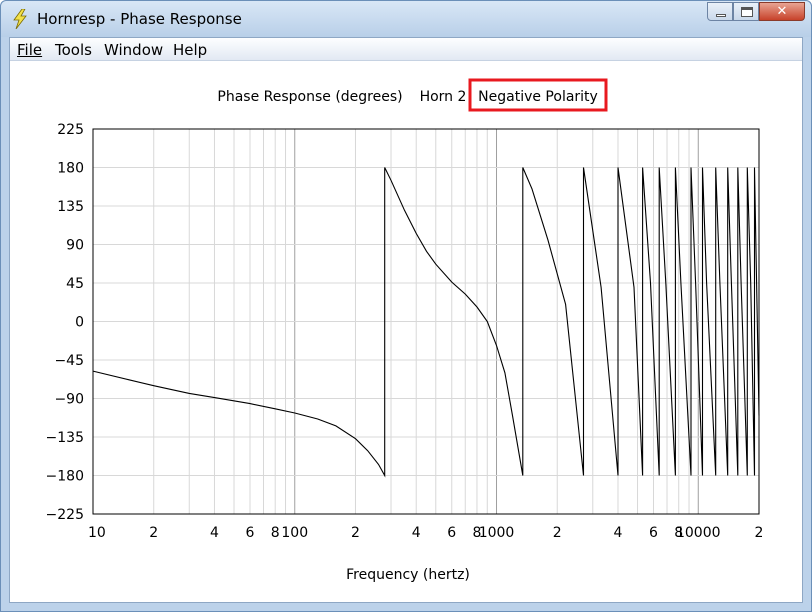  I want to click on close-icon: ✕, so click(782, 11).